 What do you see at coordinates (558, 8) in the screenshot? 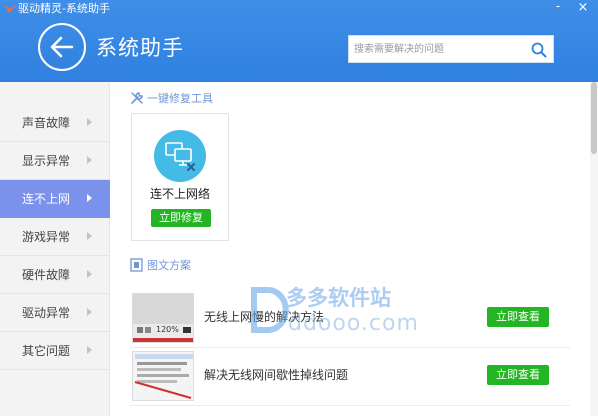
I see `minimize-button: -` at bounding box center [558, 8].